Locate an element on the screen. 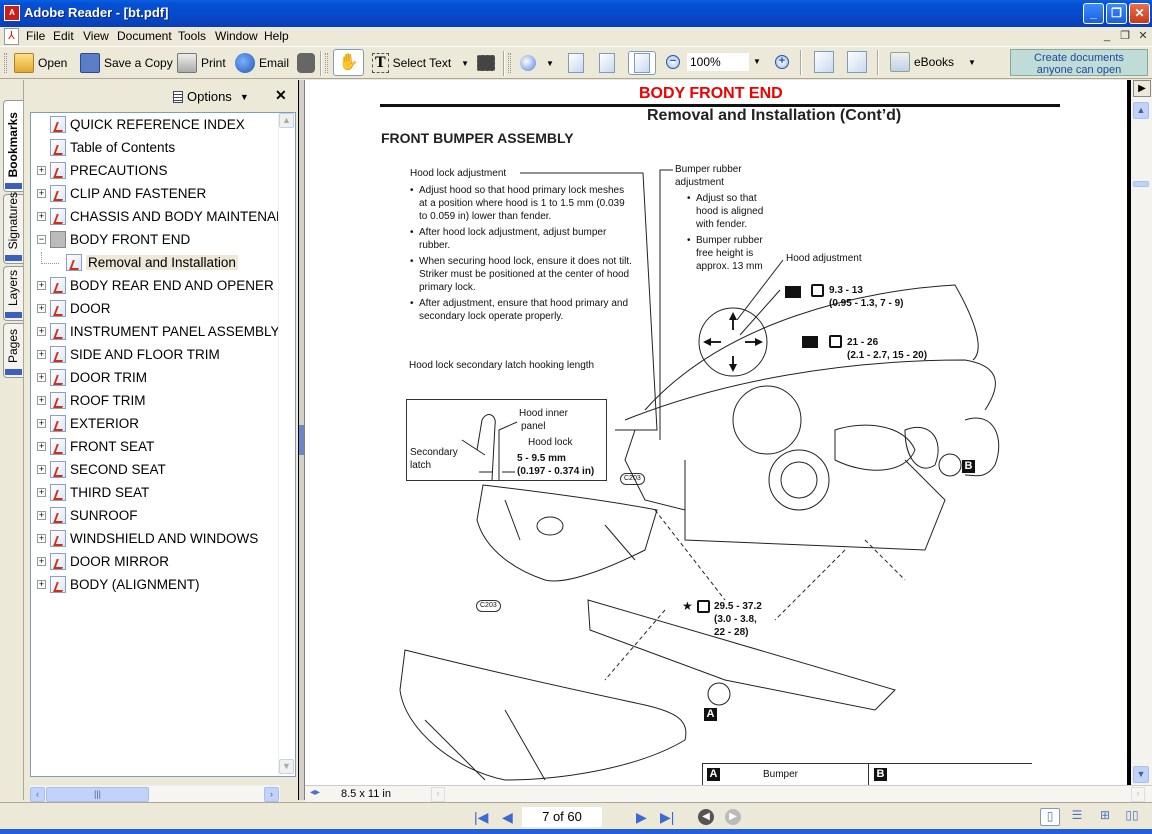 The image size is (1152, 834). print-button: Print is located at coordinates (201, 63).